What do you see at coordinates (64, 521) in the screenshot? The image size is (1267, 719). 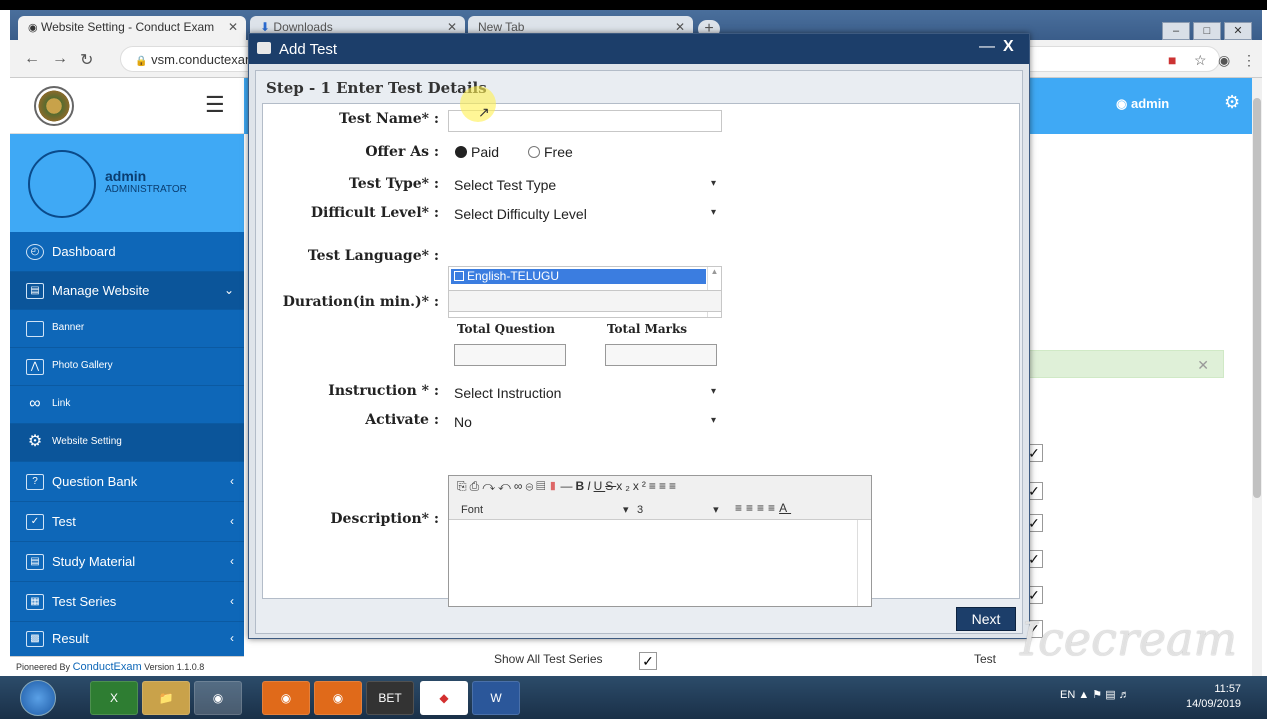 I see `sidebar-item-label: Test` at bounding box center [64, 521].